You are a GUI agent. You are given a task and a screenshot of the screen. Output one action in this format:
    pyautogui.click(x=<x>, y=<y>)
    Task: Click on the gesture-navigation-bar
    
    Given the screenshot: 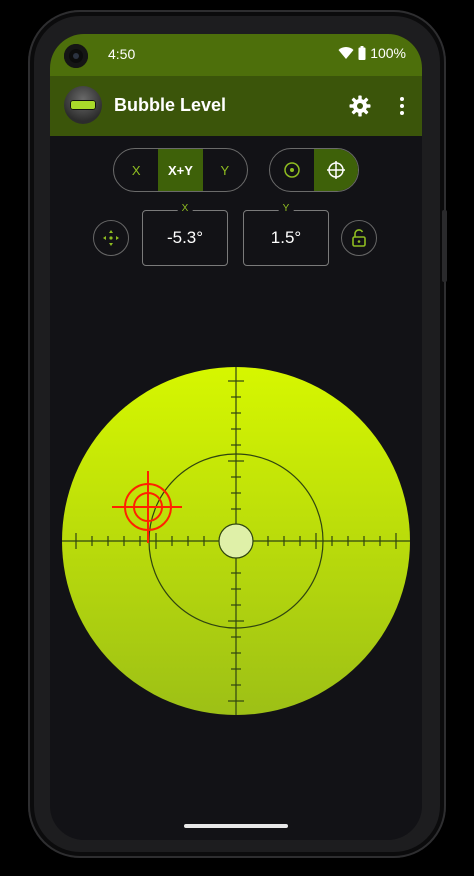 What is the action you would take?
    pyautogui.click(x=236, y=826)
    